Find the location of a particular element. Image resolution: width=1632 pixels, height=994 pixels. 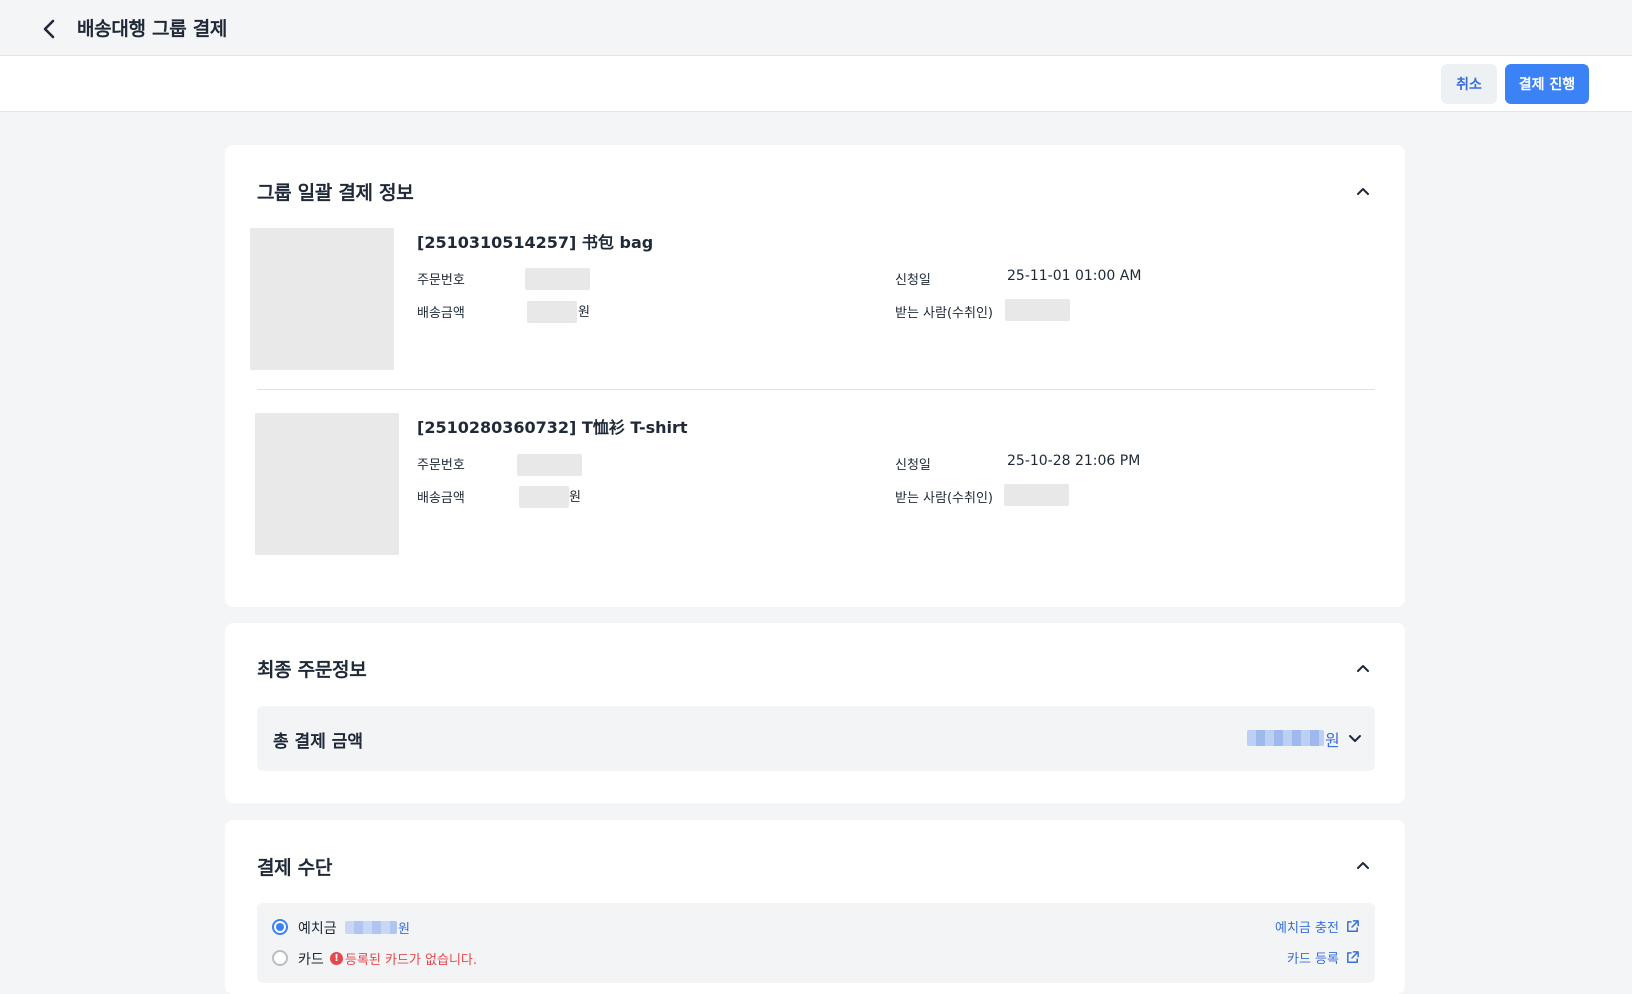

card-error-text: 등록된 카드가 없습니다. is located at coordinates (411, 960).